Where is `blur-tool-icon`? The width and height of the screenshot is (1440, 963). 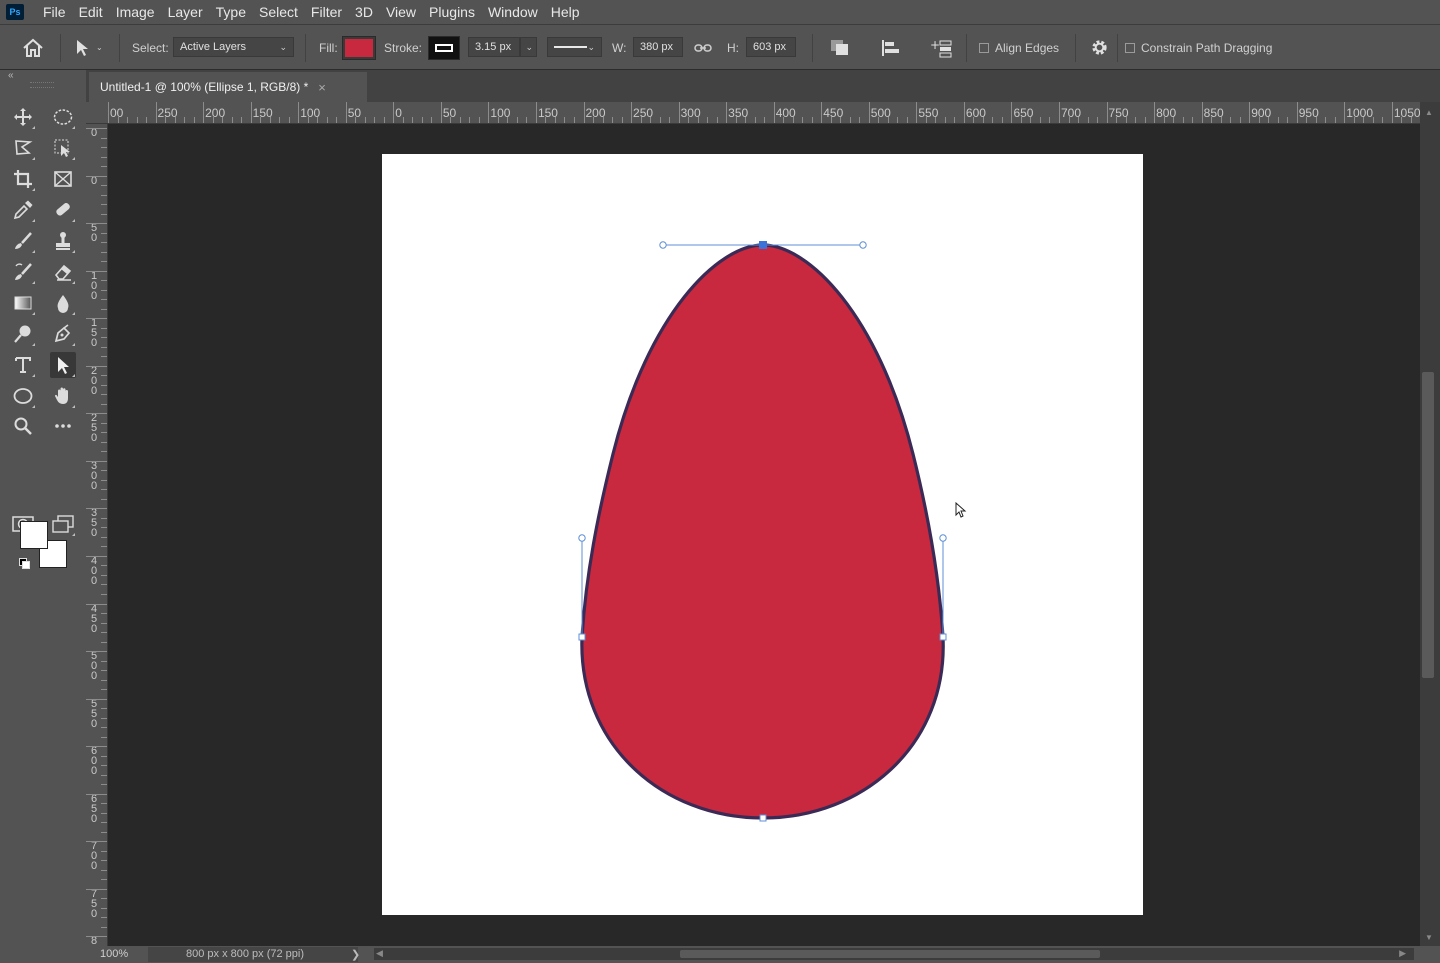
blur-tool-icon is located at coordinates (63, 303).